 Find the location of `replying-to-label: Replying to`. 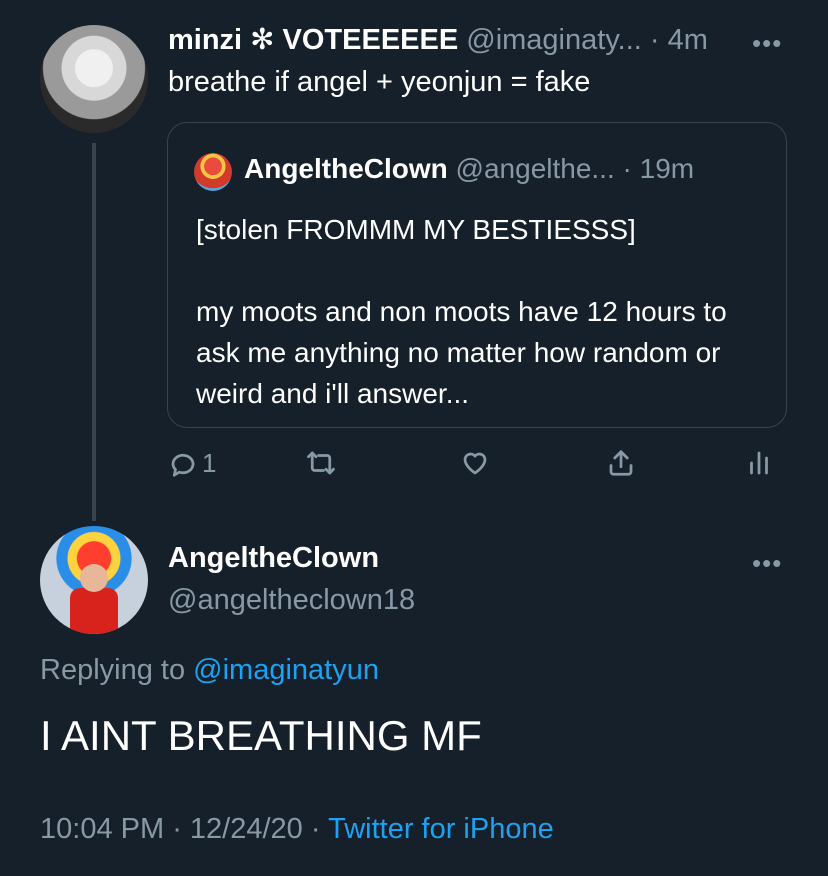

replying-to-label: Replying to is located at coordinates (113, 670).